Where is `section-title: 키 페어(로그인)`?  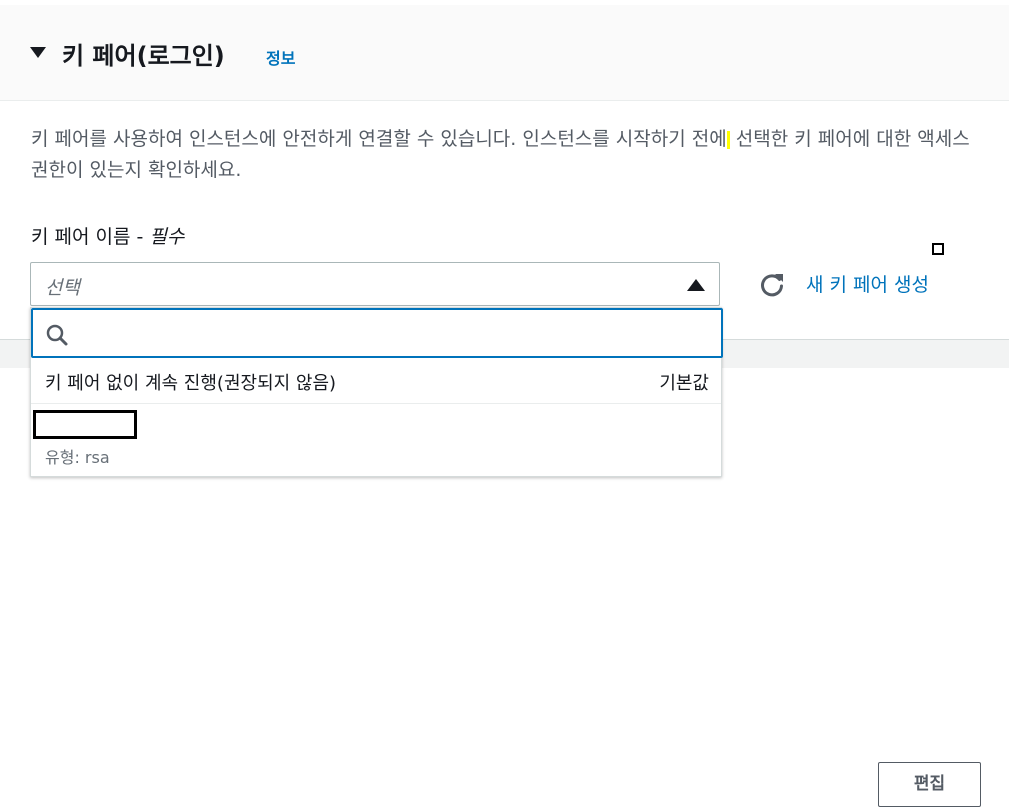
section-title: 키 페어(로그인) is located at coordinates (143, 56).